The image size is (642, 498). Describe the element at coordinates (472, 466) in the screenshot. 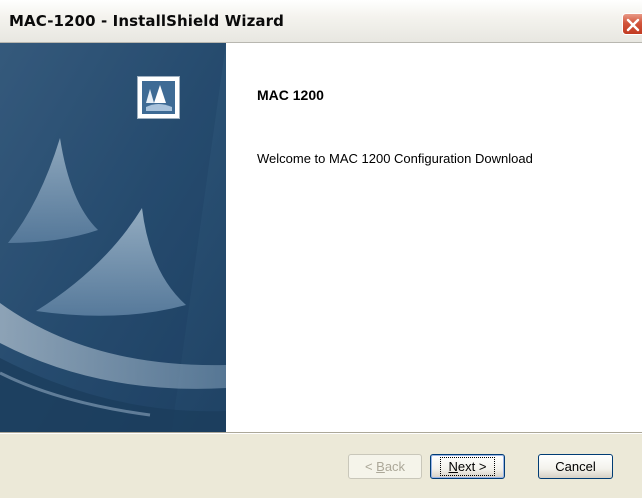

I see `next-label: ext >` at that location.